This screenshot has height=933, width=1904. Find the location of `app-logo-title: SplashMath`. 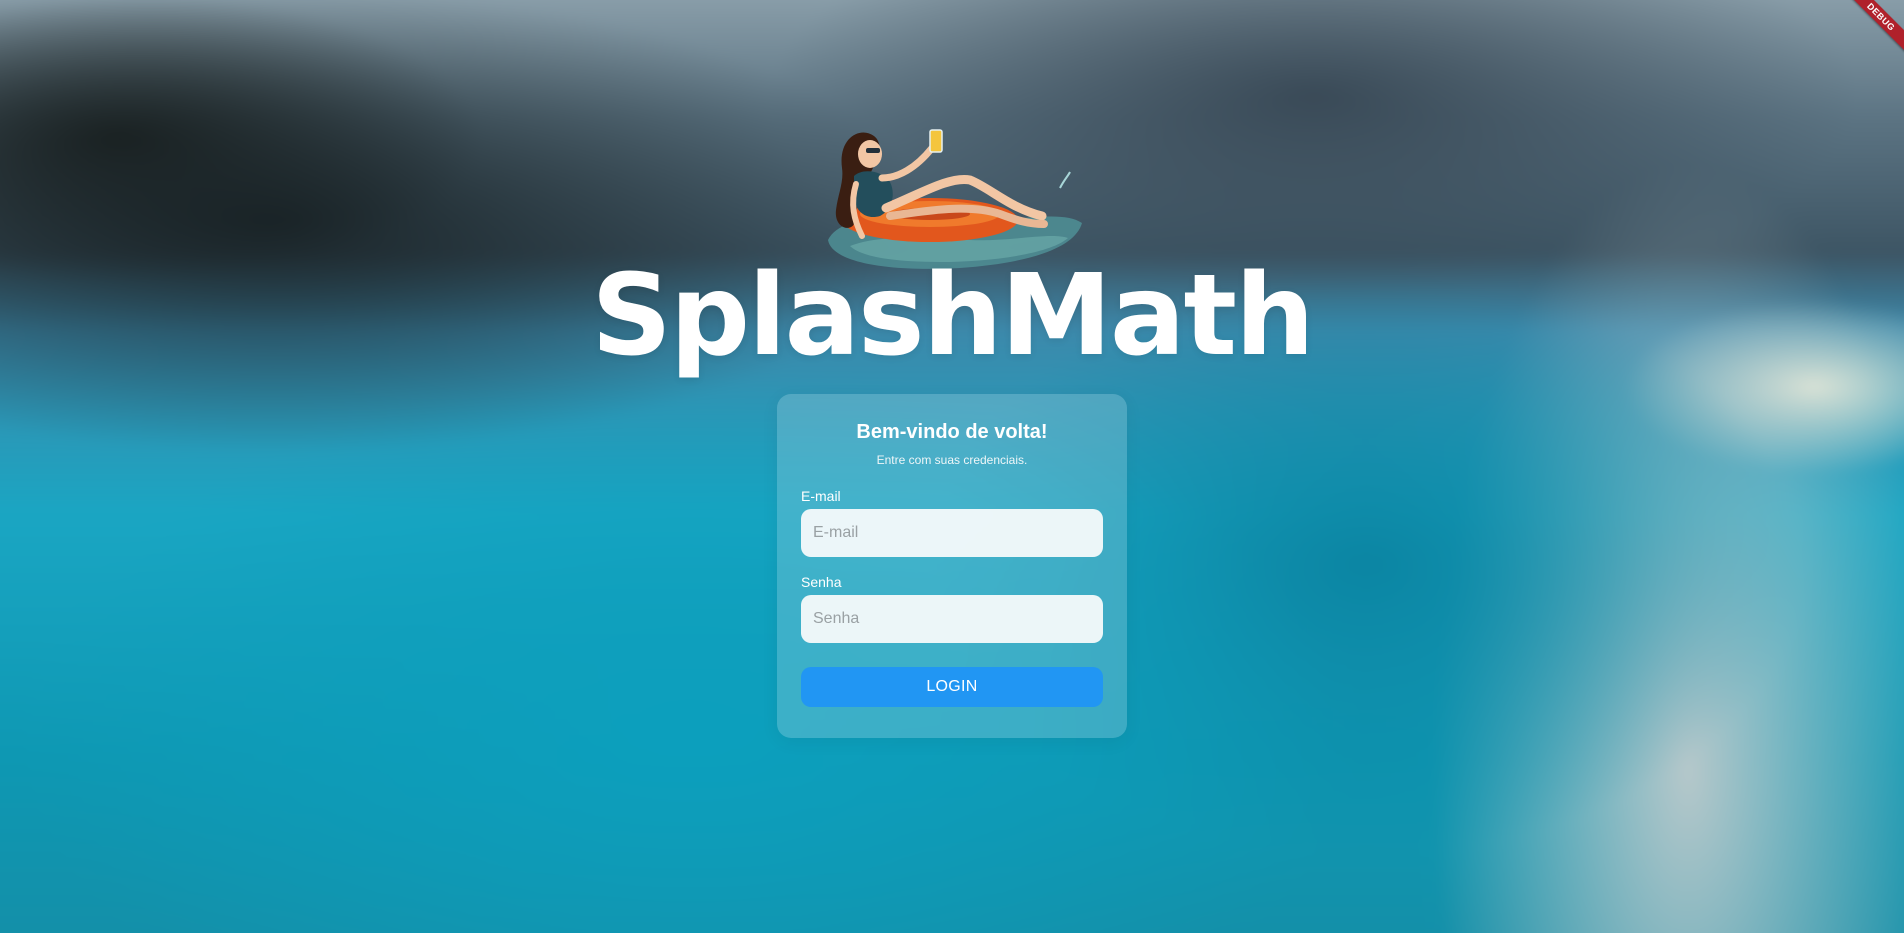

app-logo-title: SplashMath is located at coordinates (953, 316).